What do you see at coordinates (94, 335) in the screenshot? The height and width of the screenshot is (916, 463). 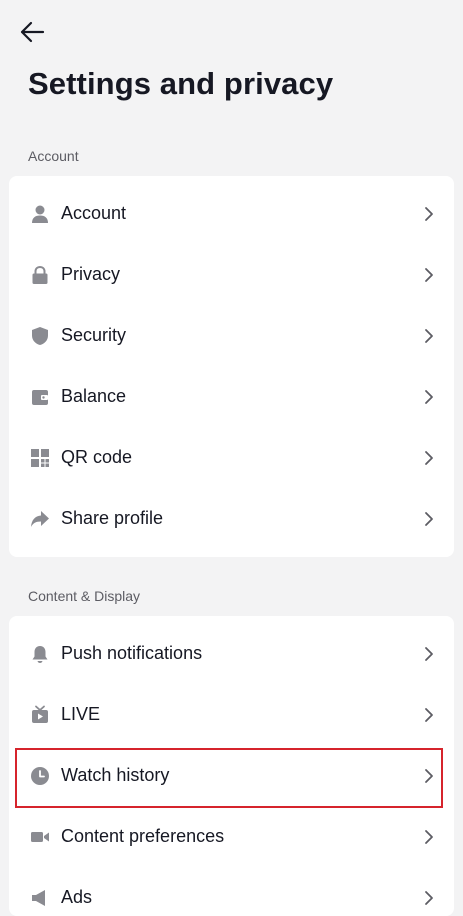 I see `settings-item-label: Security` at bounding box center [94, 335].